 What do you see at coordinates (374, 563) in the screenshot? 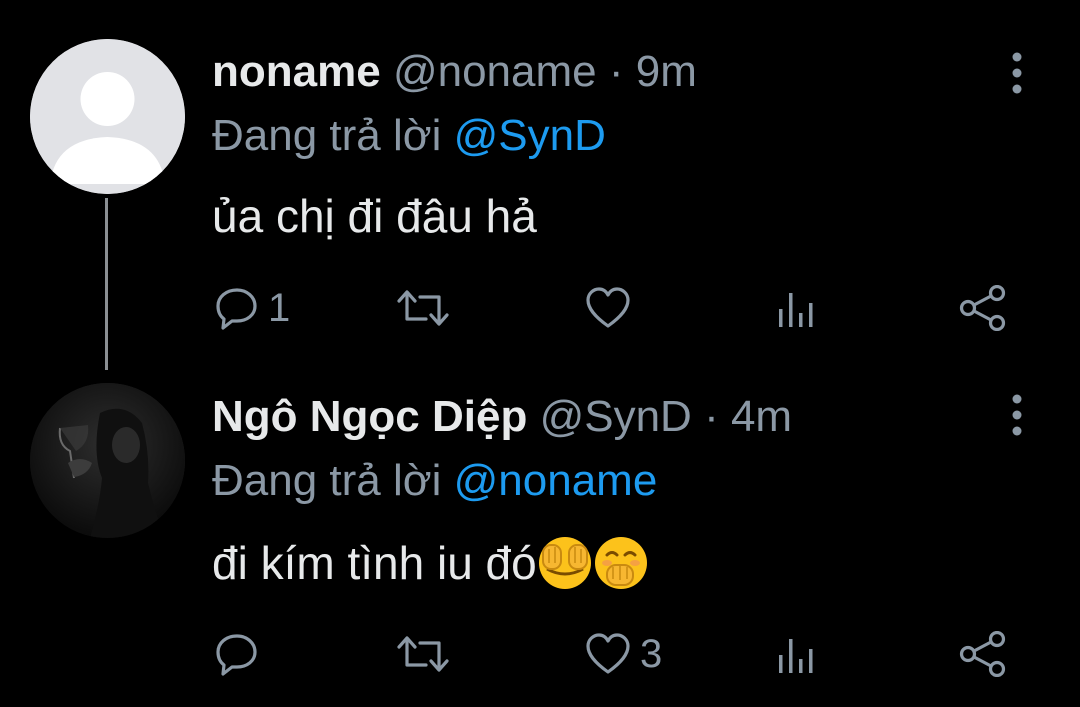
I see `tweet-text-content: đi kím tình iu đó` at bounding box center [374, 563].